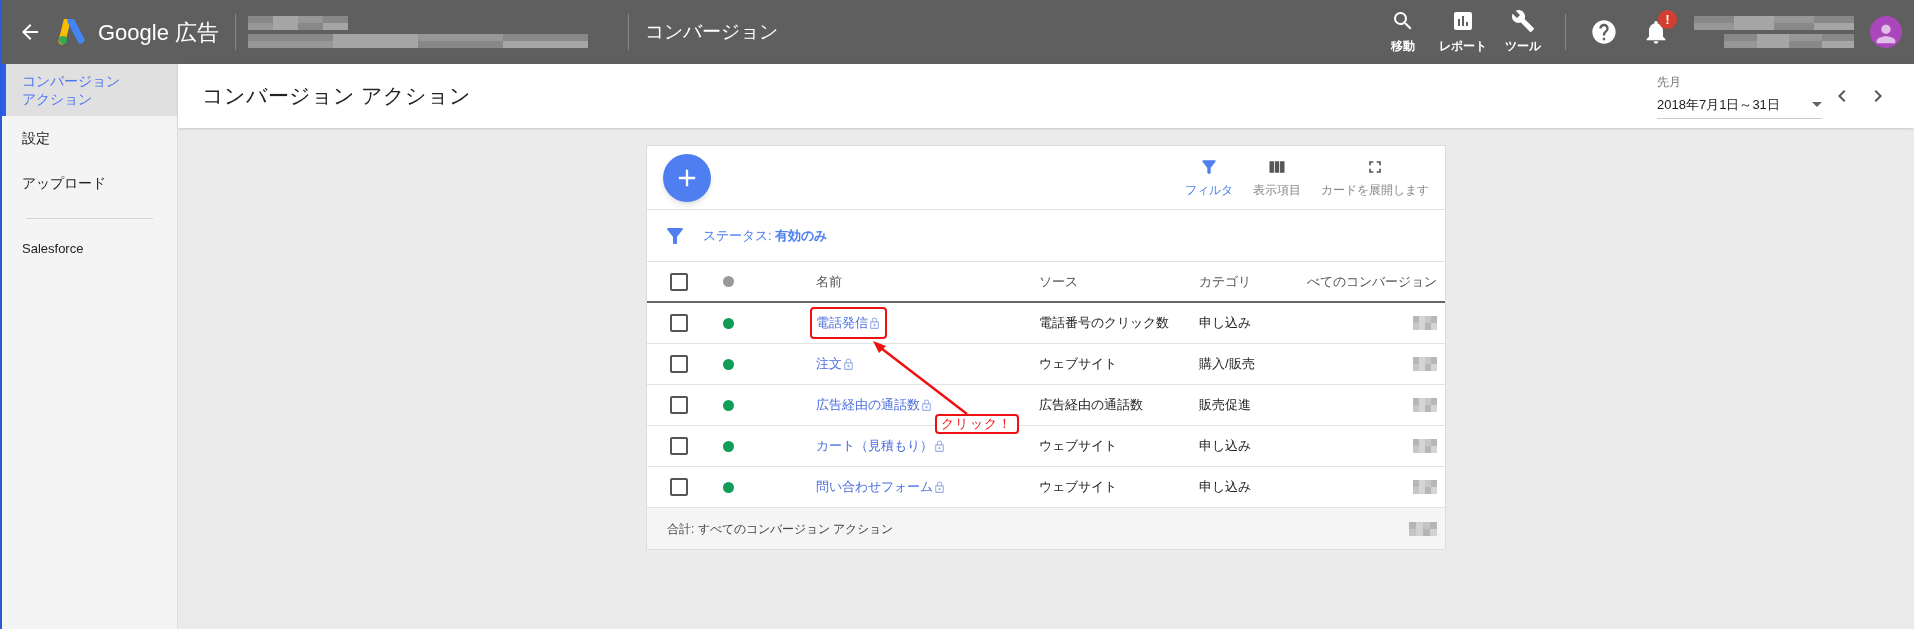 The height and width of the screenshot is (629, 1914). I want to click on column-header: 名前, so click(927, 281).